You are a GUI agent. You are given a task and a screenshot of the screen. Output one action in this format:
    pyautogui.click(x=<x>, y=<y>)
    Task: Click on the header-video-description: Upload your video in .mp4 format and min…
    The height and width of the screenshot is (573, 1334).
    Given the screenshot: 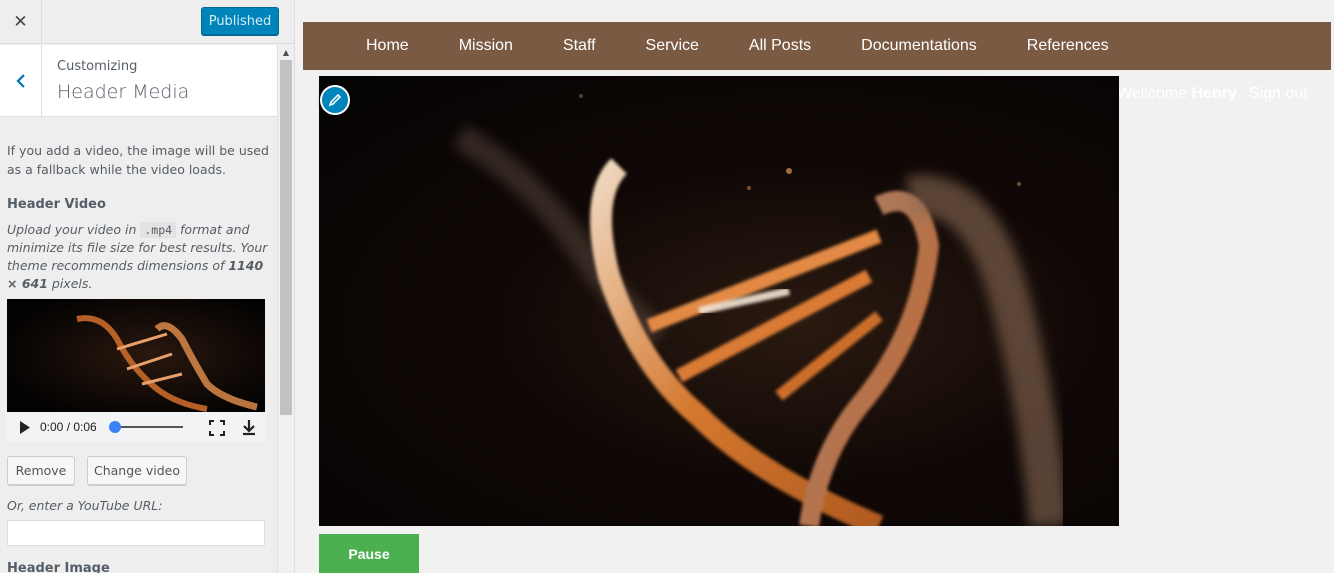 What is the action you would take?
    pyautogui.click(x=138, y=257)
    